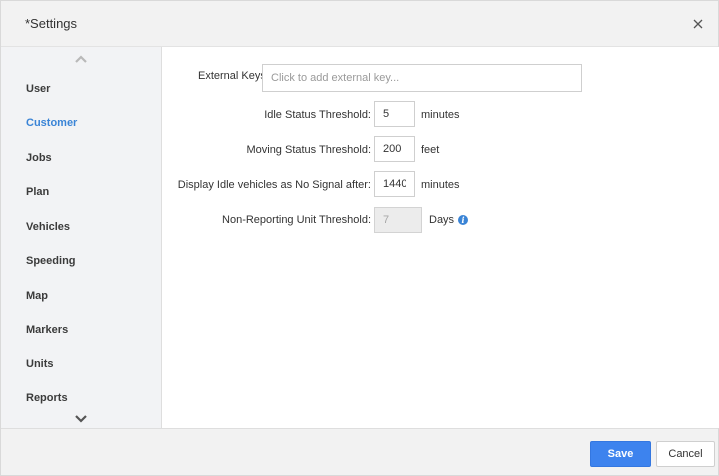  I want to click on moving-threshold-unit: feet, so click(430, 150).